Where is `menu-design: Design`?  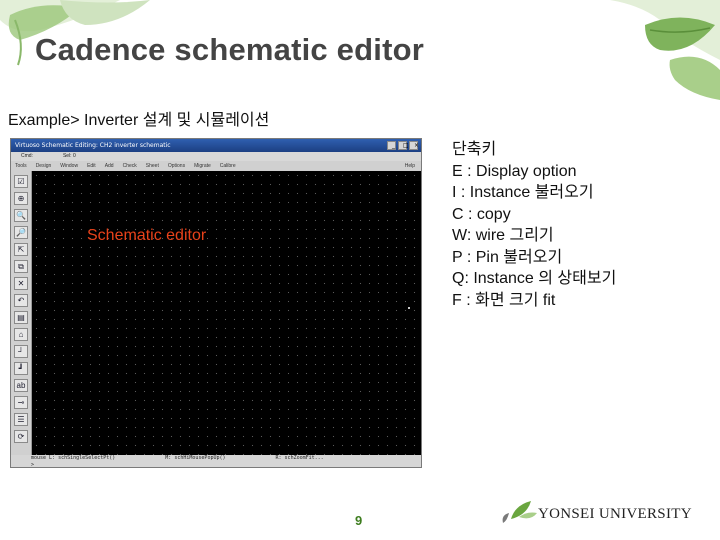 menu-design: Design is located at coordinates (44, 166).